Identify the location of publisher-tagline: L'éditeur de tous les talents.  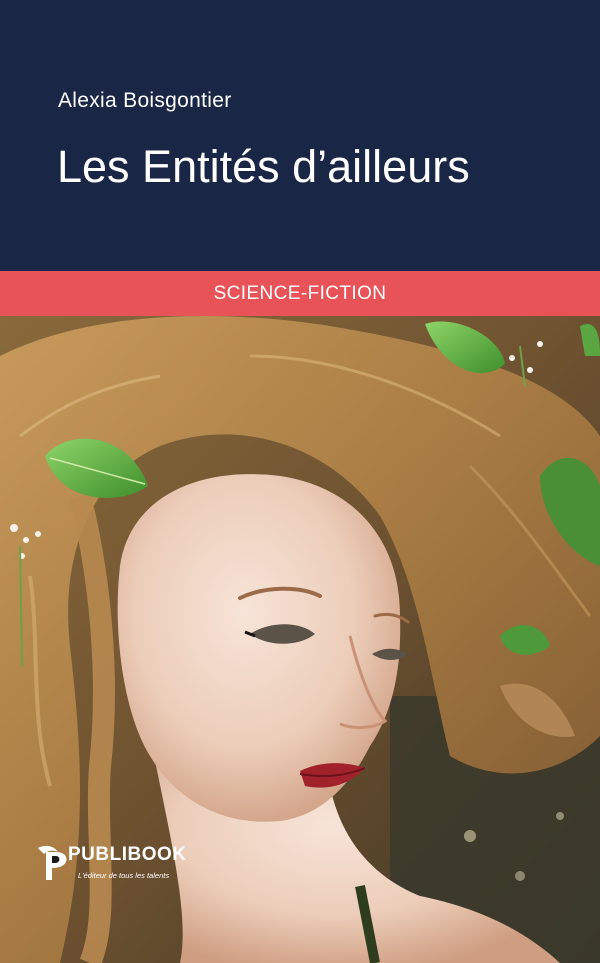
(124, 875).